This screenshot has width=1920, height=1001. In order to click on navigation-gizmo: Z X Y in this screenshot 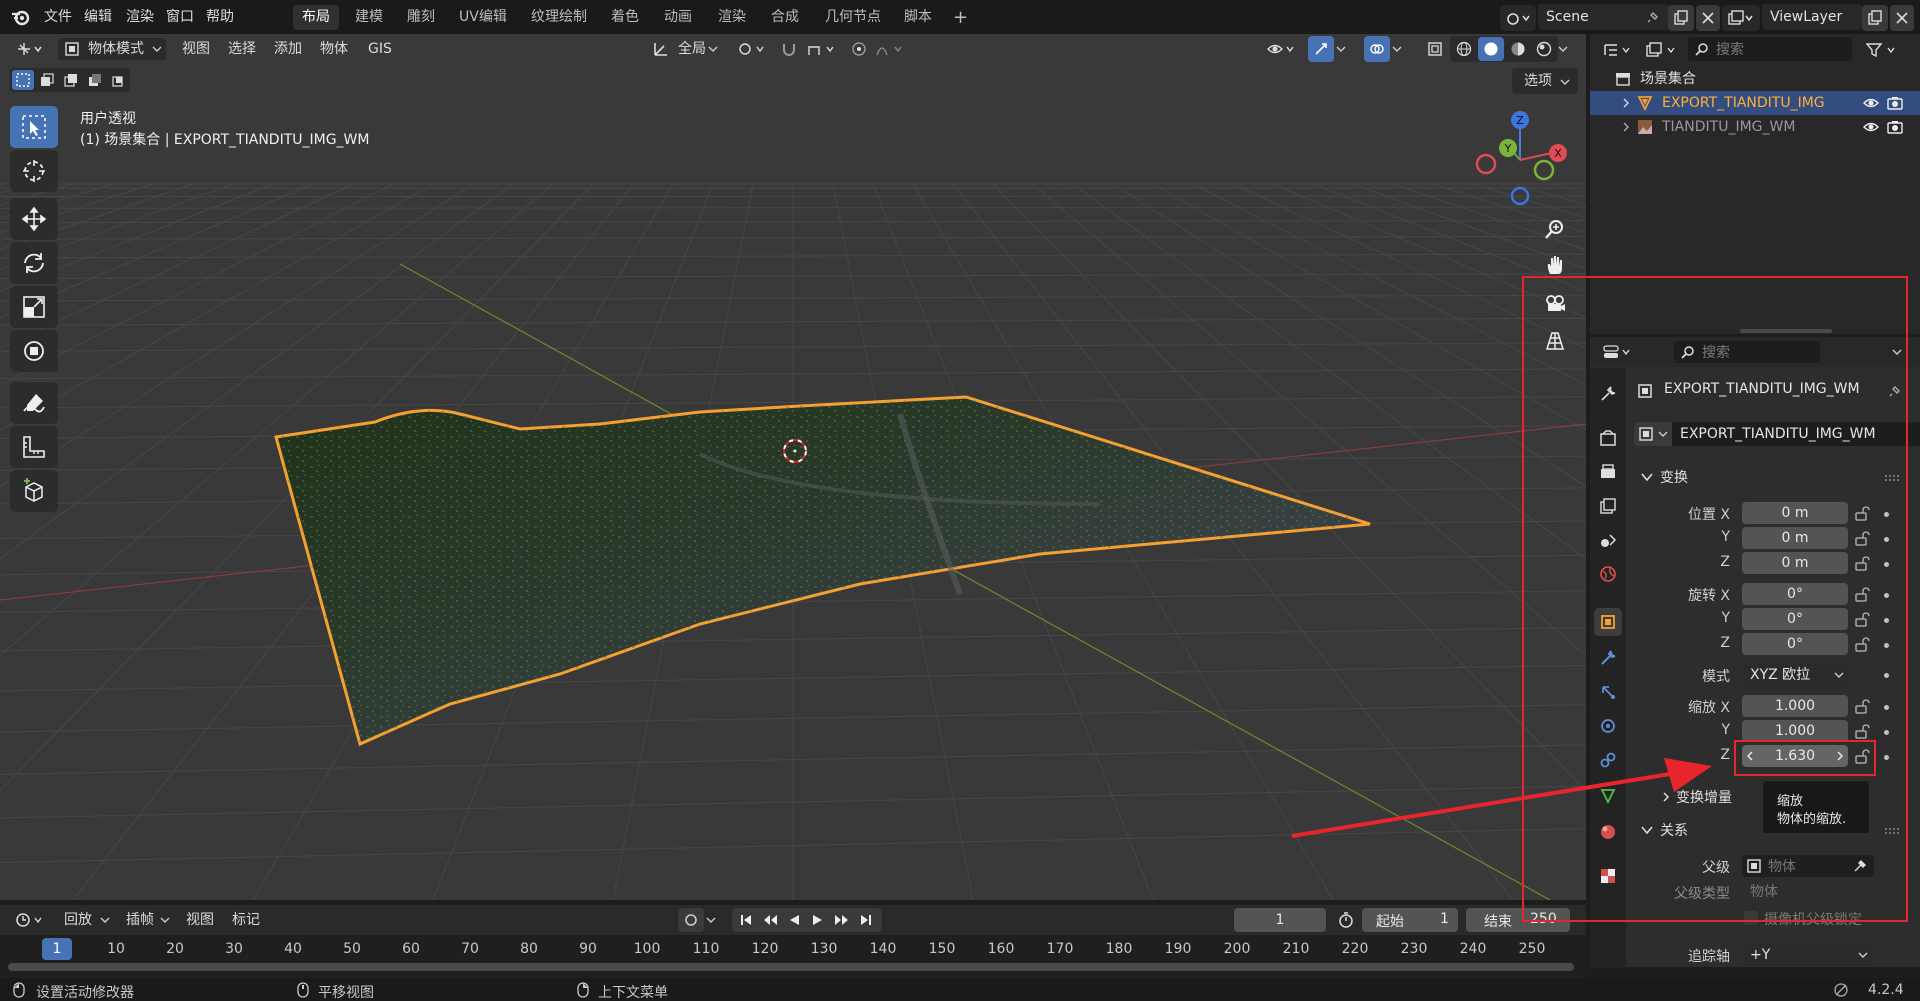, I will do `click(1520, 158)`.